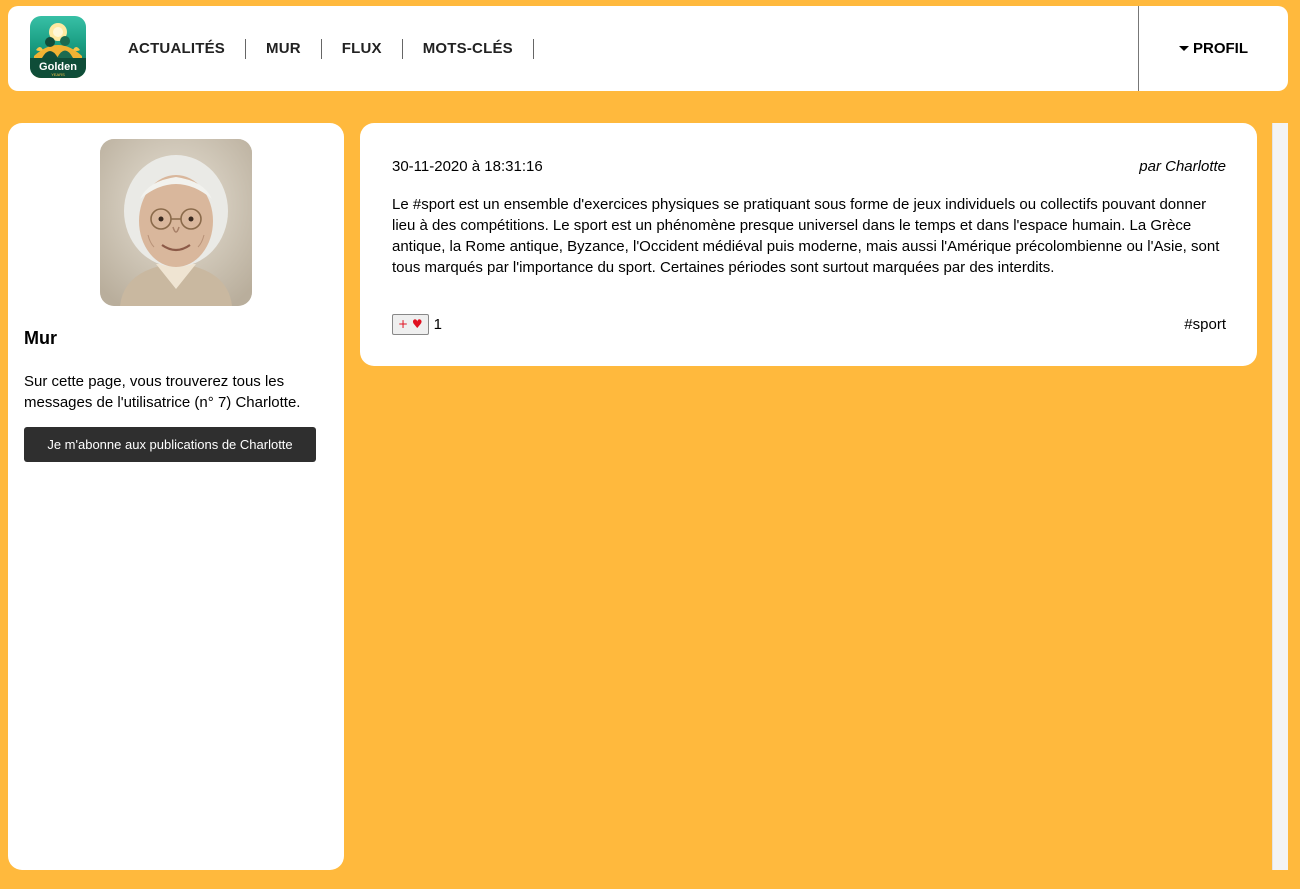 The width and height of the screenshot is (1300, 889). I want to click on sidebar-title: Mur, so click(40, 338).